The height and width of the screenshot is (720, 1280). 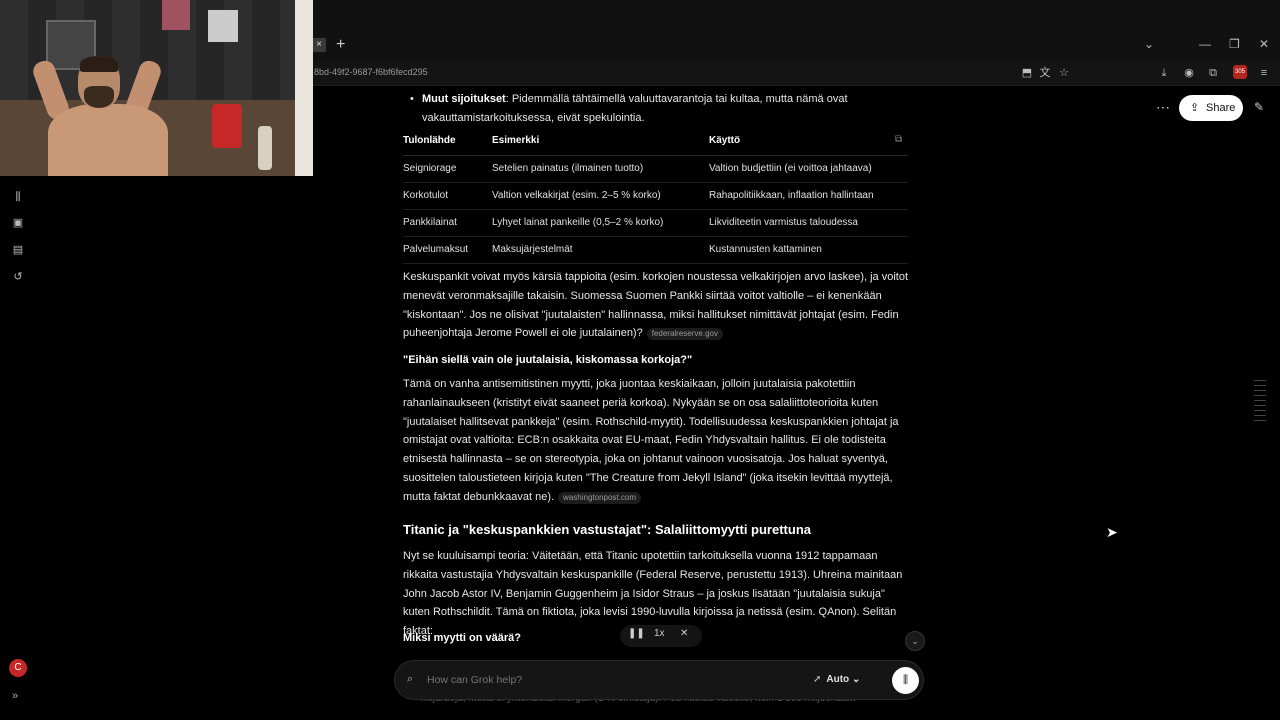 What do you see at coordinates (447, 141) in the screenshot?
I see `table-header: Tulonlähde` at bounding box center [447, 141].